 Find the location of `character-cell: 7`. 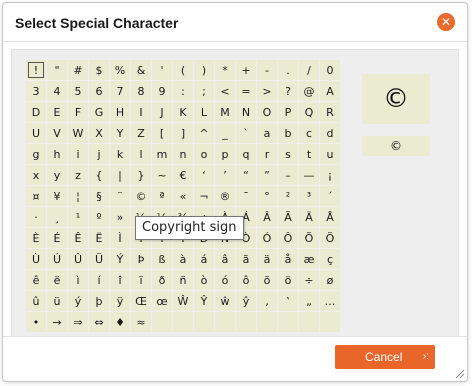

character-cell: 7 is located at coordinates (120, 91).